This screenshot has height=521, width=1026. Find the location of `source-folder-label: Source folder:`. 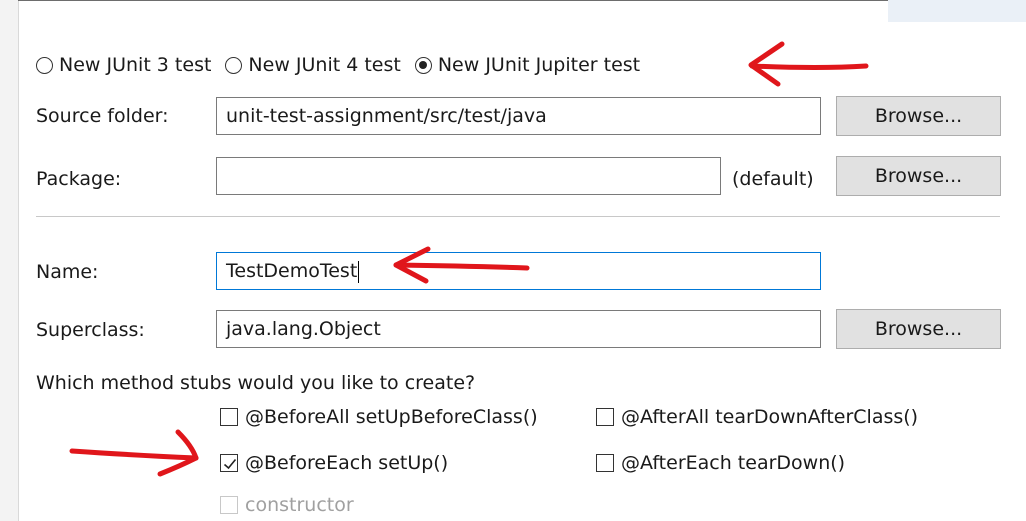

source-folder-label: Source folder: is located at coordinates (102, 116).